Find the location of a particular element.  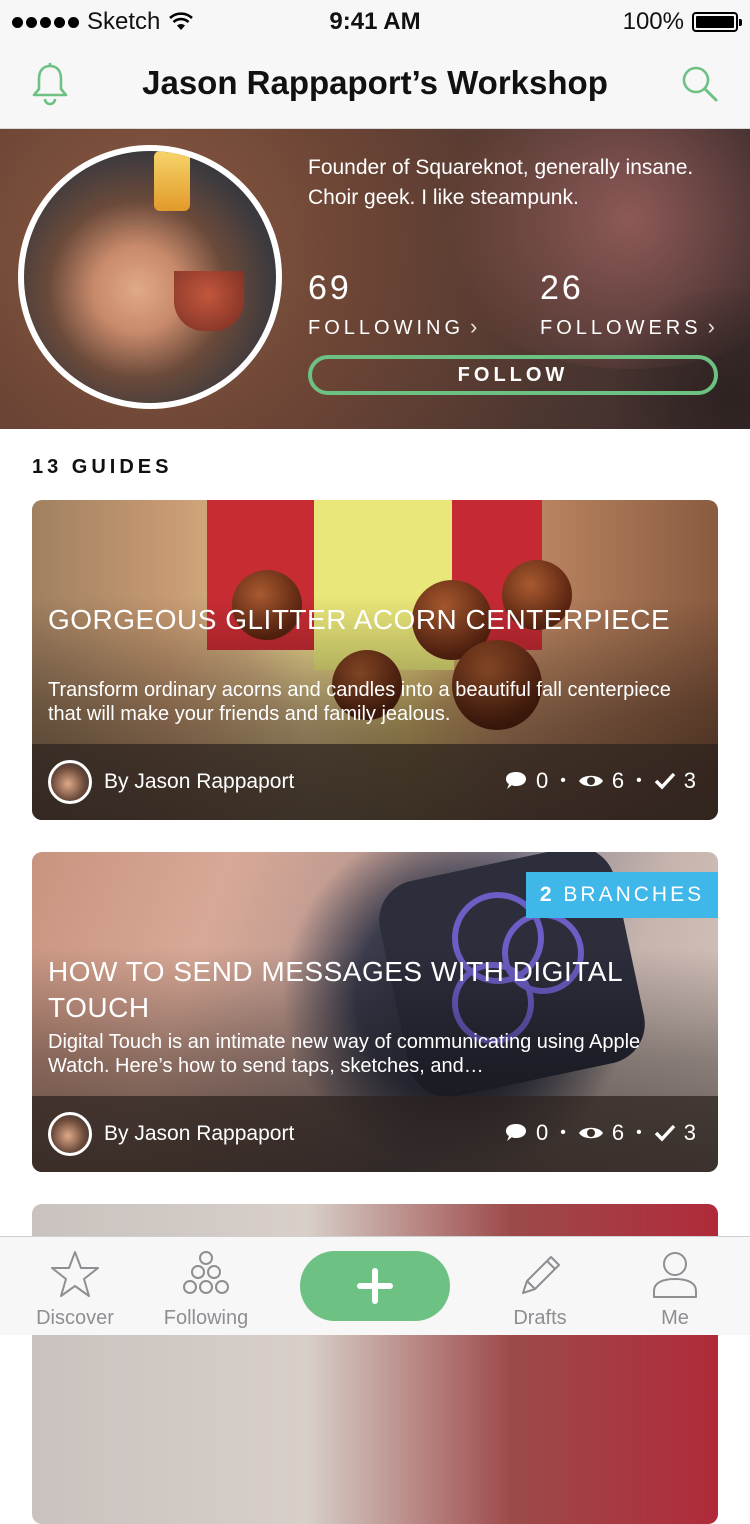

tab-drafts: Drafts is located at coordinates (540, 1289).